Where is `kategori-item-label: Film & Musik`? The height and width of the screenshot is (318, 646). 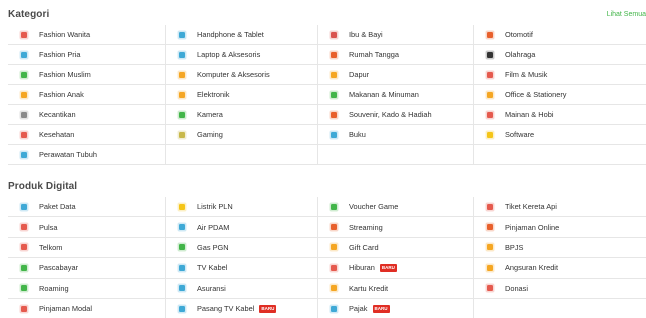 kategori-item-label: Film & Musik is located at coordinates (526, 74).